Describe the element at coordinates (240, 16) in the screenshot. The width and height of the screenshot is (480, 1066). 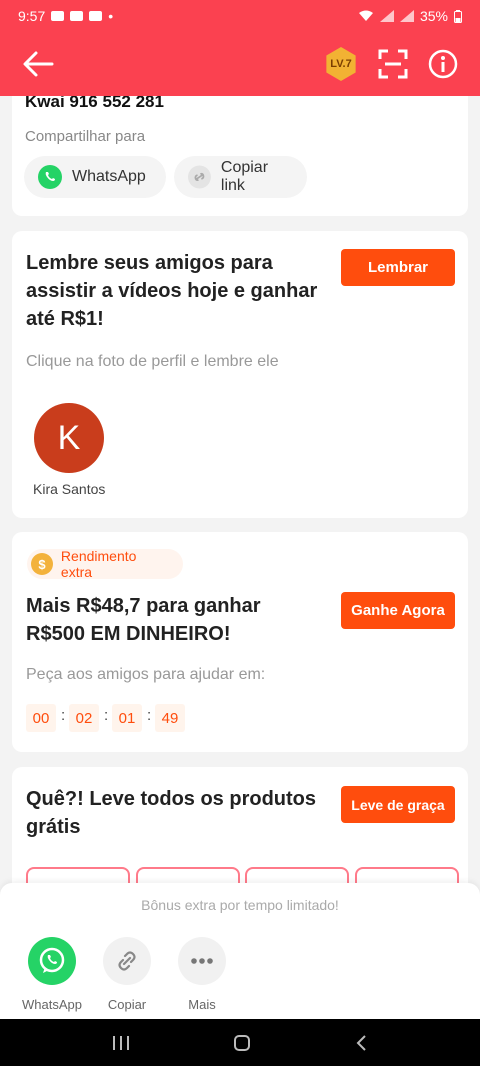
I see `status-bar: 9:57 • 35%` at that location.